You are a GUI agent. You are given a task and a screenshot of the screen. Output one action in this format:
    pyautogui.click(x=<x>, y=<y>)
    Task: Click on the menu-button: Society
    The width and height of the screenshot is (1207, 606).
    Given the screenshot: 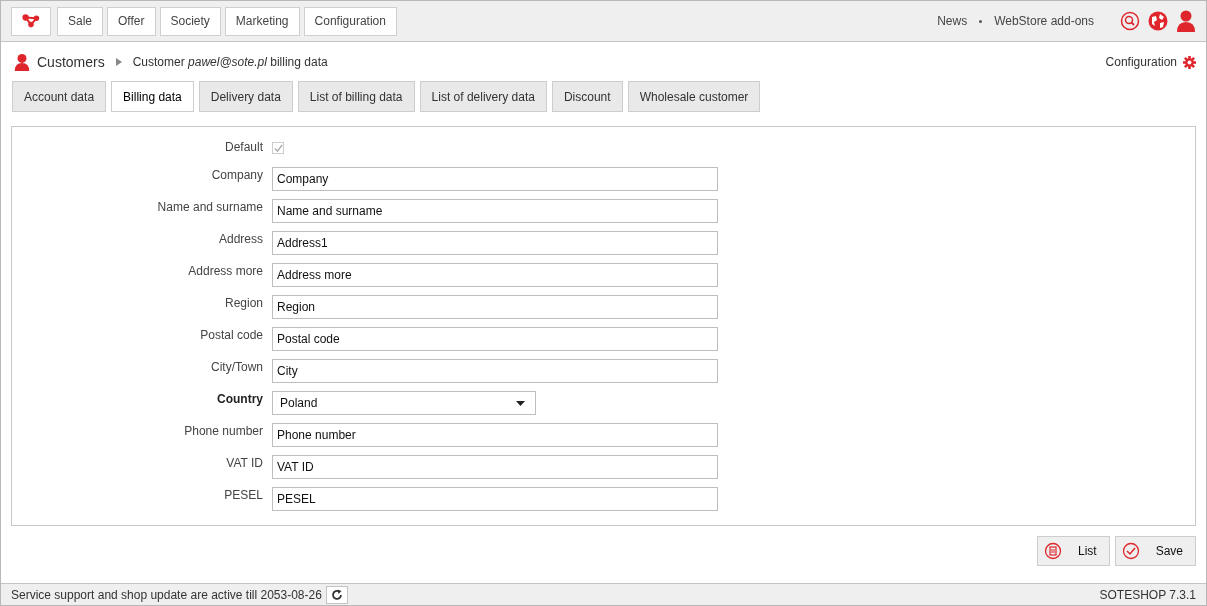 What is the action you would take?
    pyautogui.click(x=190, y=21)
    